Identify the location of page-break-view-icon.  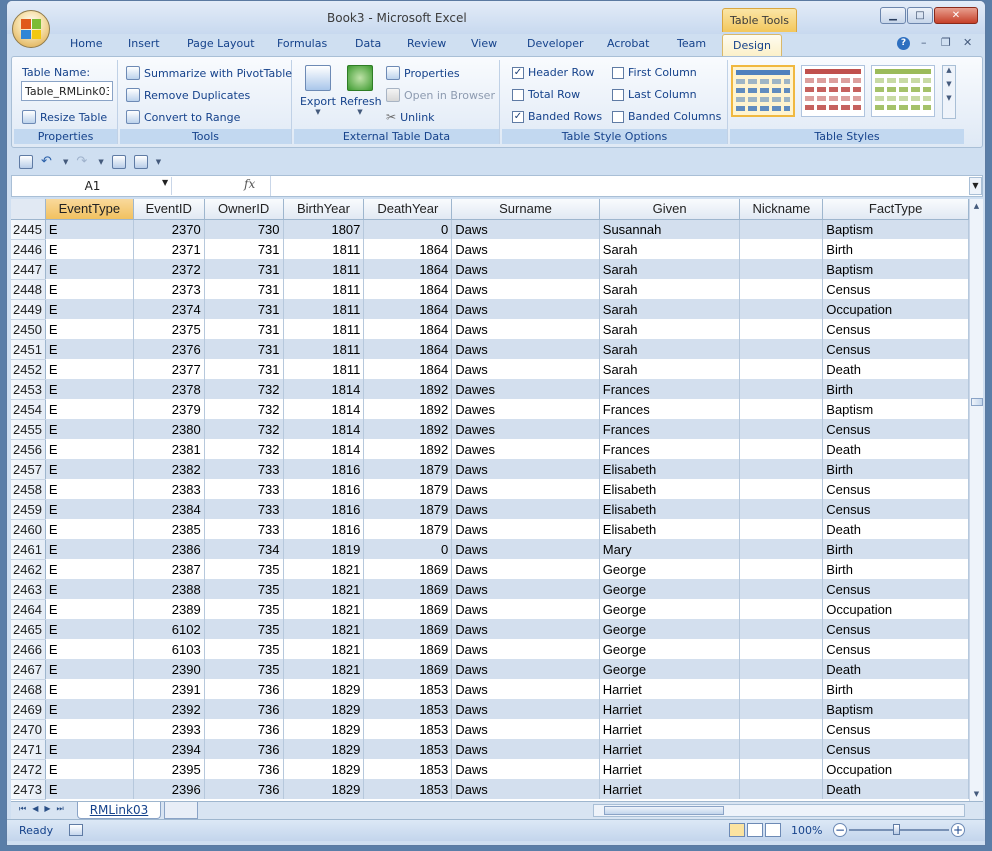
(773, 830).